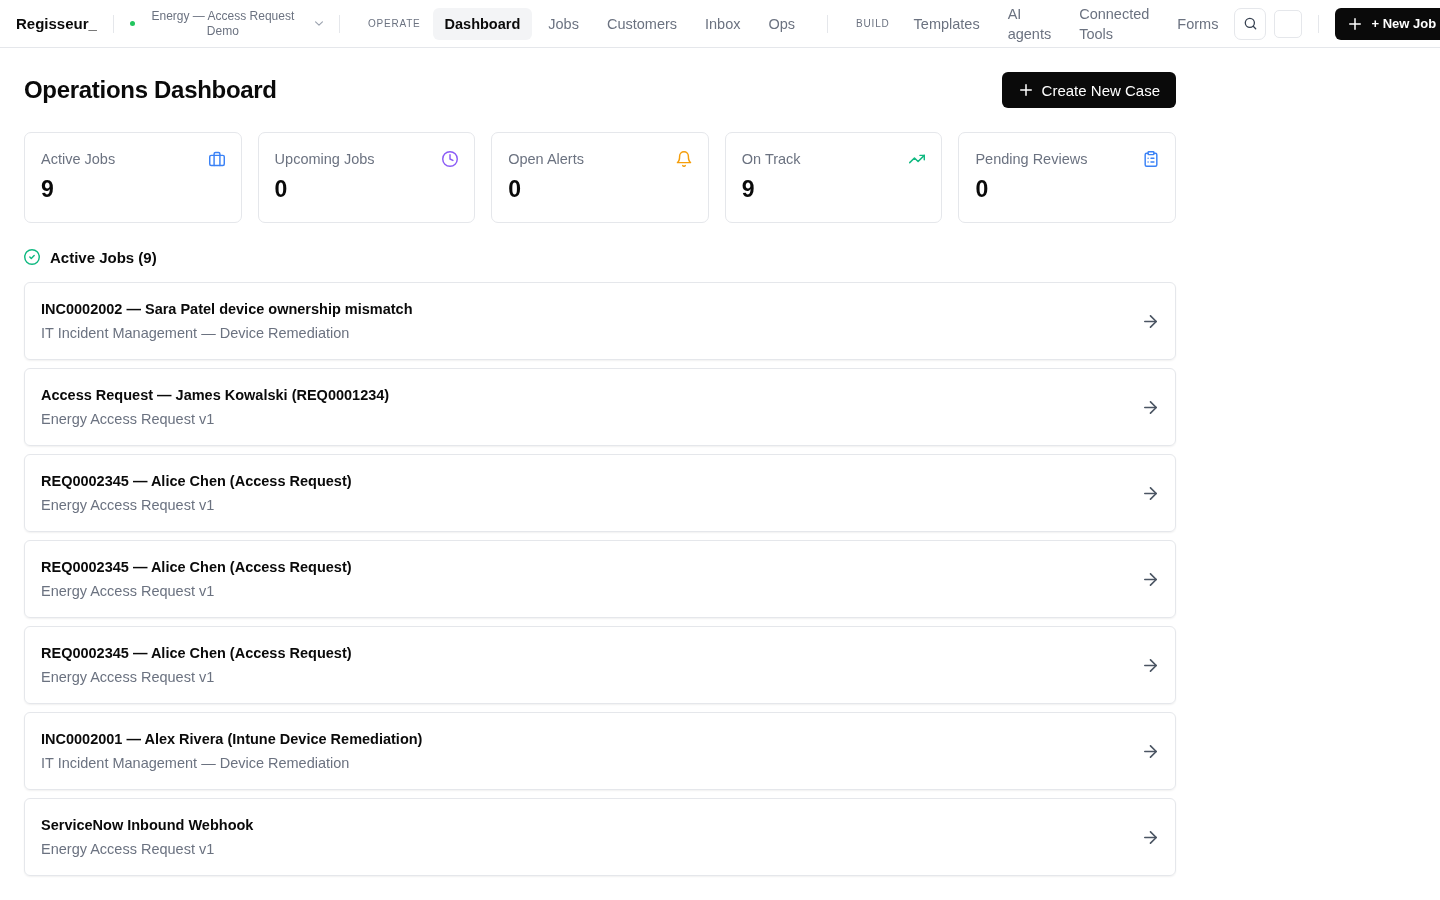 The height and width of the screenshot is (900, 1440). What do you see at coordinates (232, 739) in the screenshot?
I see `job-title: INC0002001 — Alex Rivera (Intune Device Remediation)` at bounding box center [232, 739].